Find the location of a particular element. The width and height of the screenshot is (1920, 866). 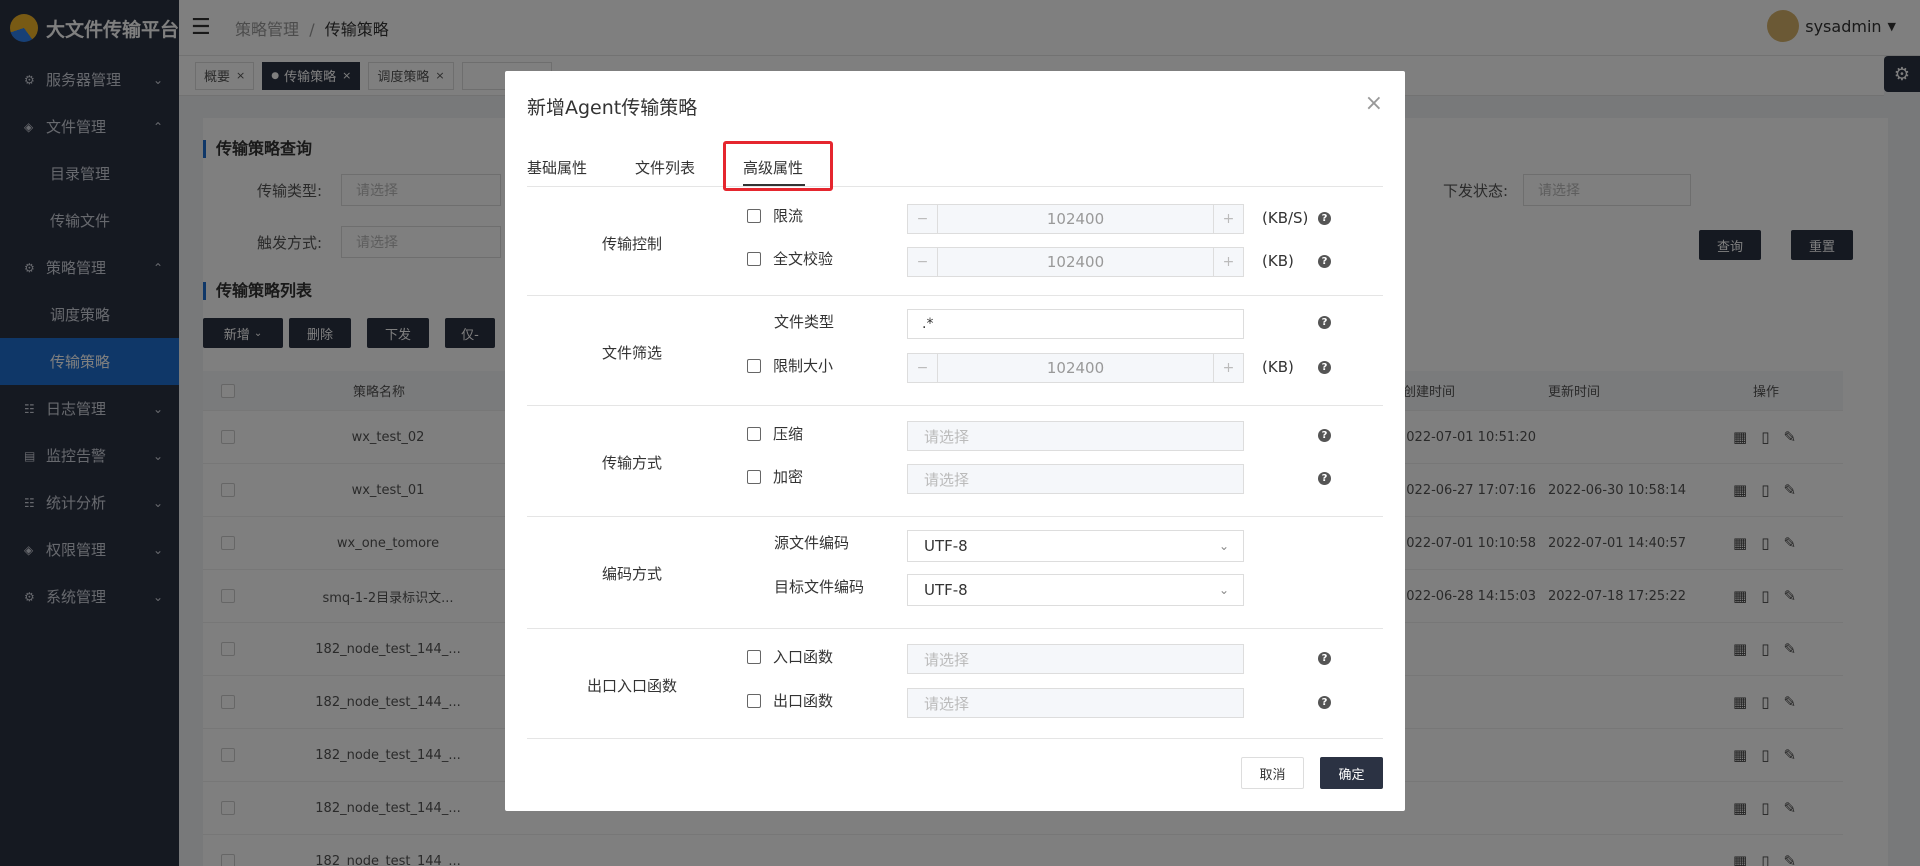

limit-checkbox: 限流 is located at coordinates (775, 215).